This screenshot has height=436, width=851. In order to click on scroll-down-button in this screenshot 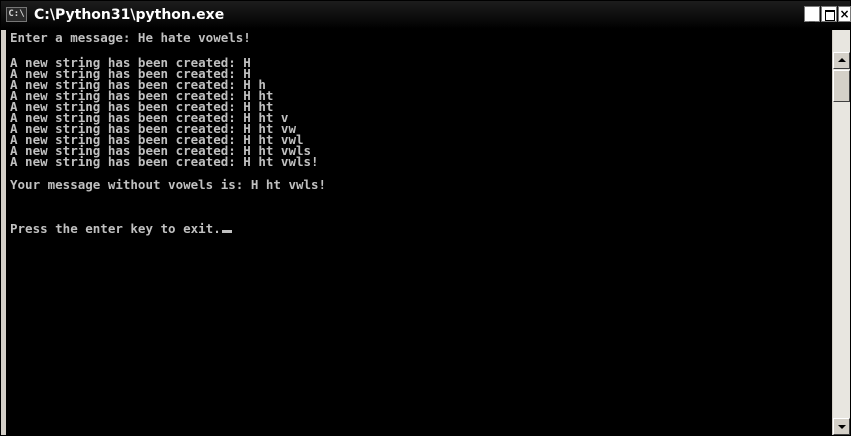, I will do `click(841, 426)`.